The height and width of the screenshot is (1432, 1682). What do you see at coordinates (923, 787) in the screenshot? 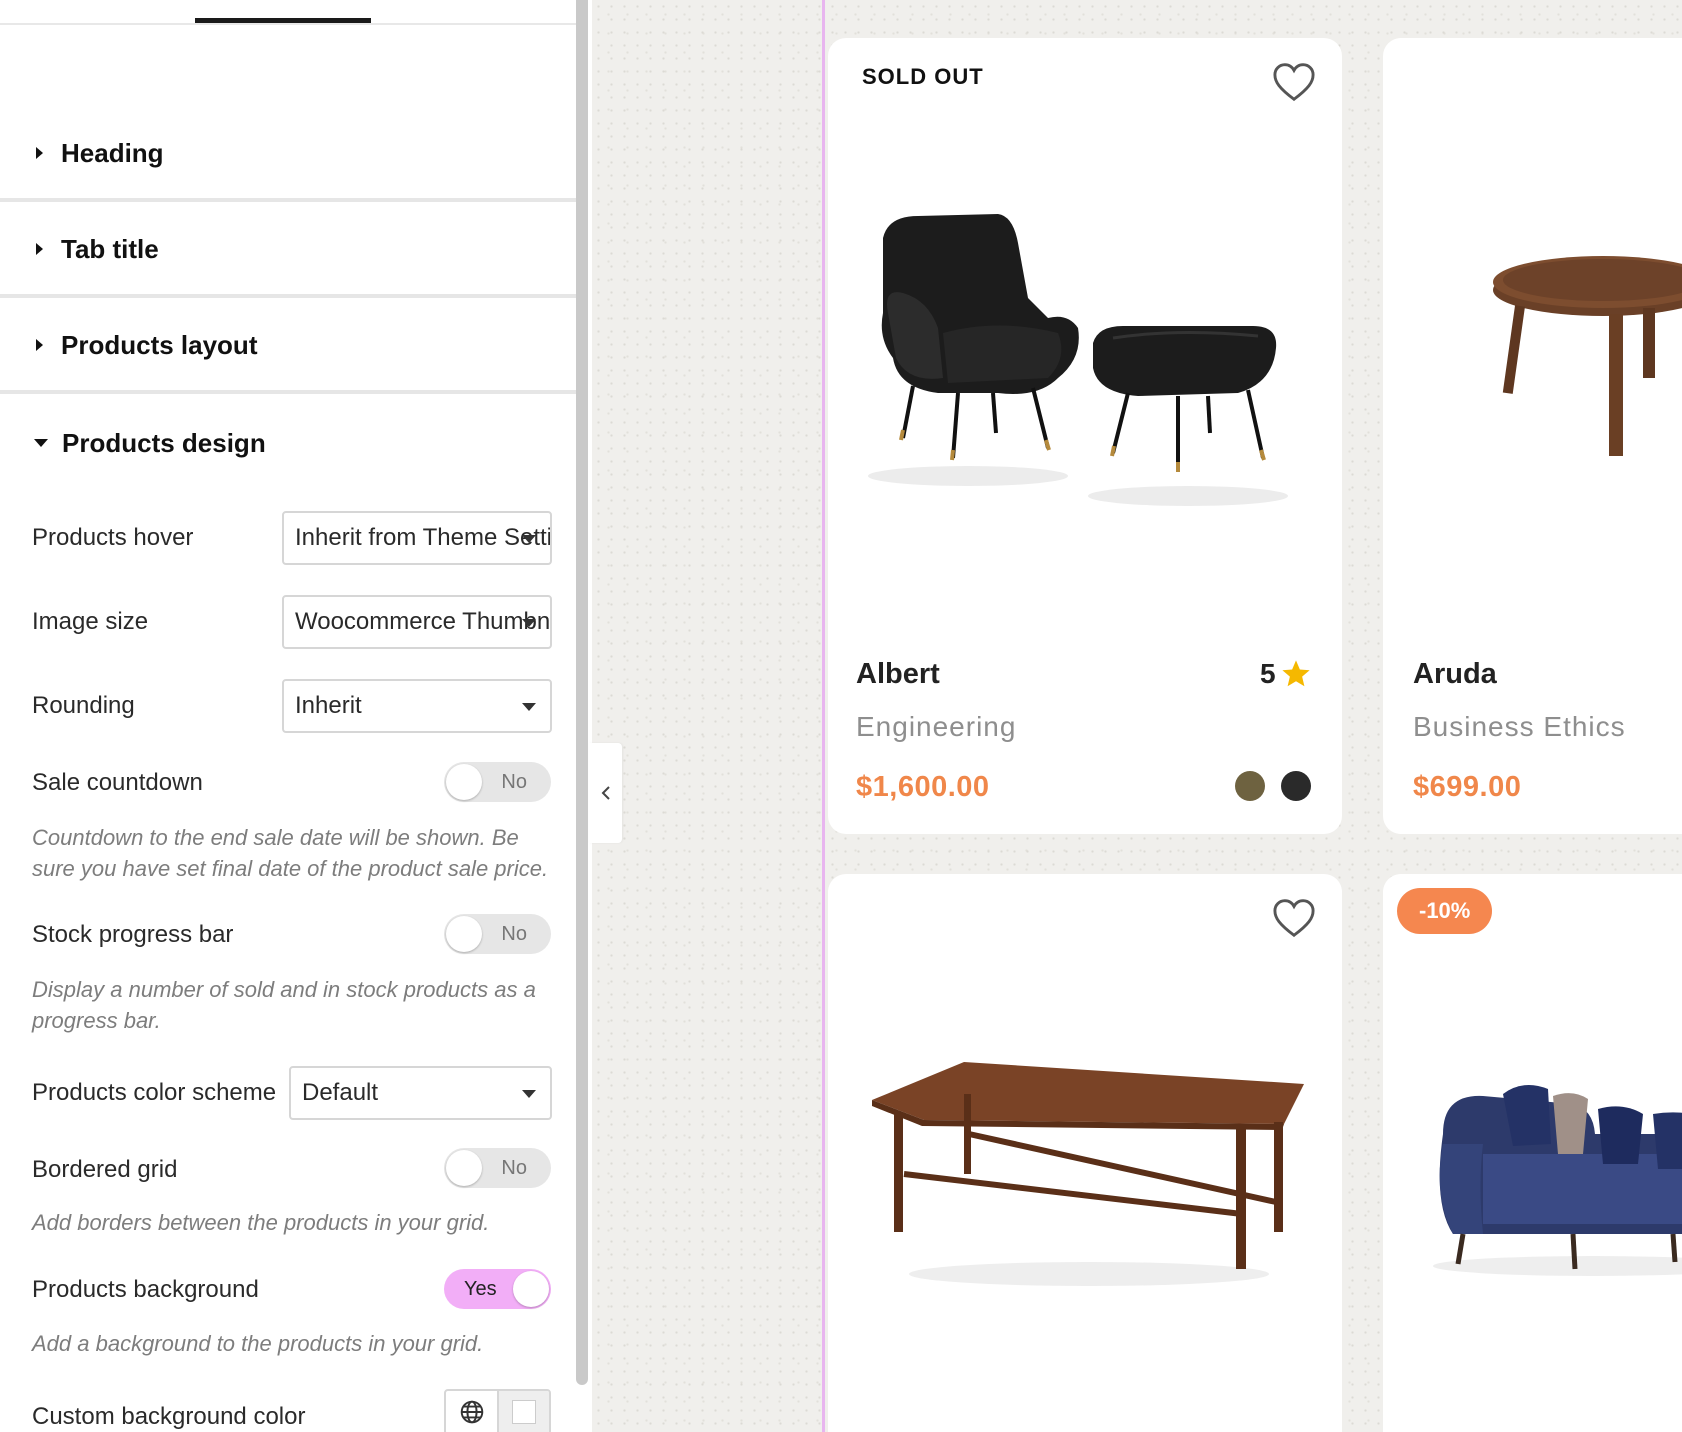
I see `product-price: $1,600.00` at bounding box center [923, 787].